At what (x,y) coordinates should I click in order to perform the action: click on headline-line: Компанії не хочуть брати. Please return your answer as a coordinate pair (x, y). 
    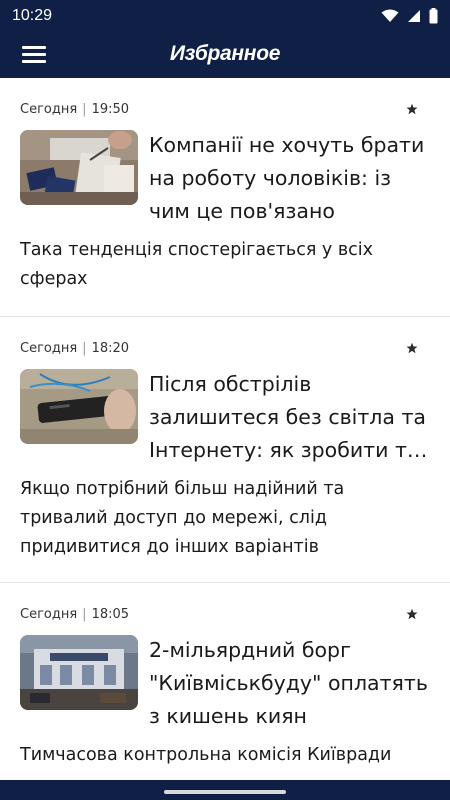
    Looking at the image, I should click on (287, 145).